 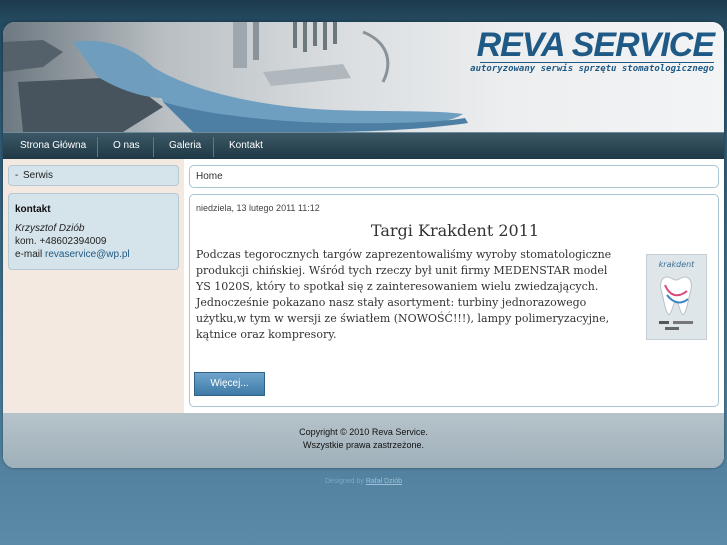 What do you see at coordinates (363, 432) in the screenshot?
I see `footer-copyright: Copyright © 2010 Reva Service.` at bounding box center [363, 432].